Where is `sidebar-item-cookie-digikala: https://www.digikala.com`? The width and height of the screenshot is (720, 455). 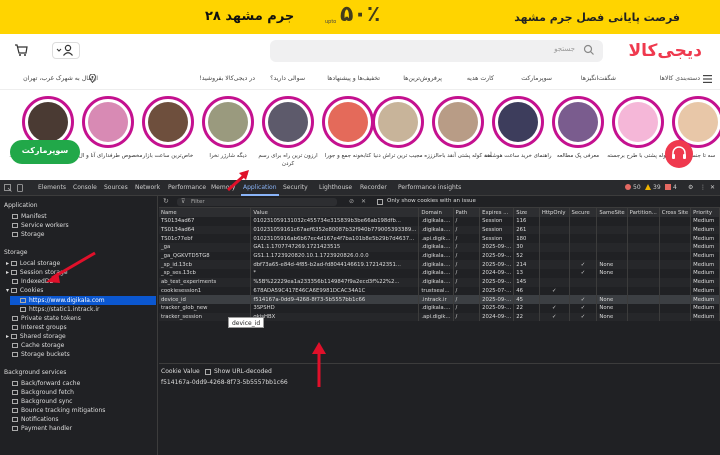 sidebar-item-cookie-digikala: https://www.digikala.com is located at coordinates (62, 300).